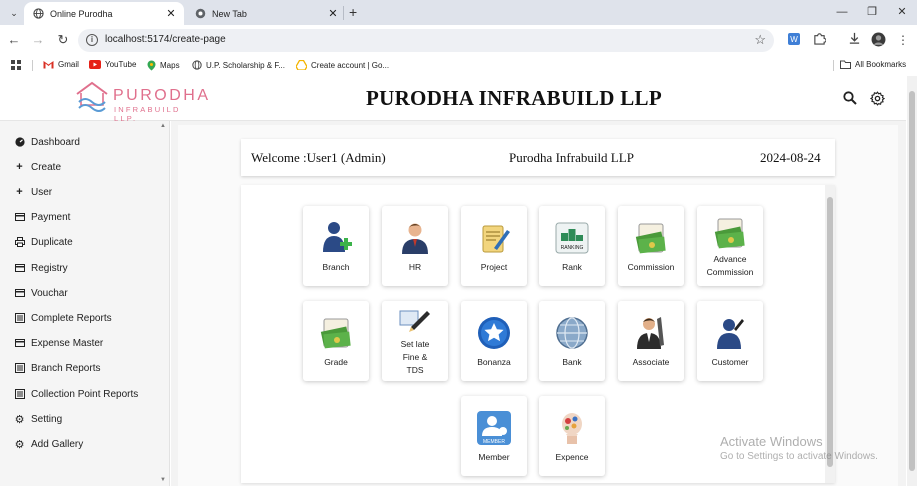  I want to click on sidebar-item-label: Setting, so click(47, 419).